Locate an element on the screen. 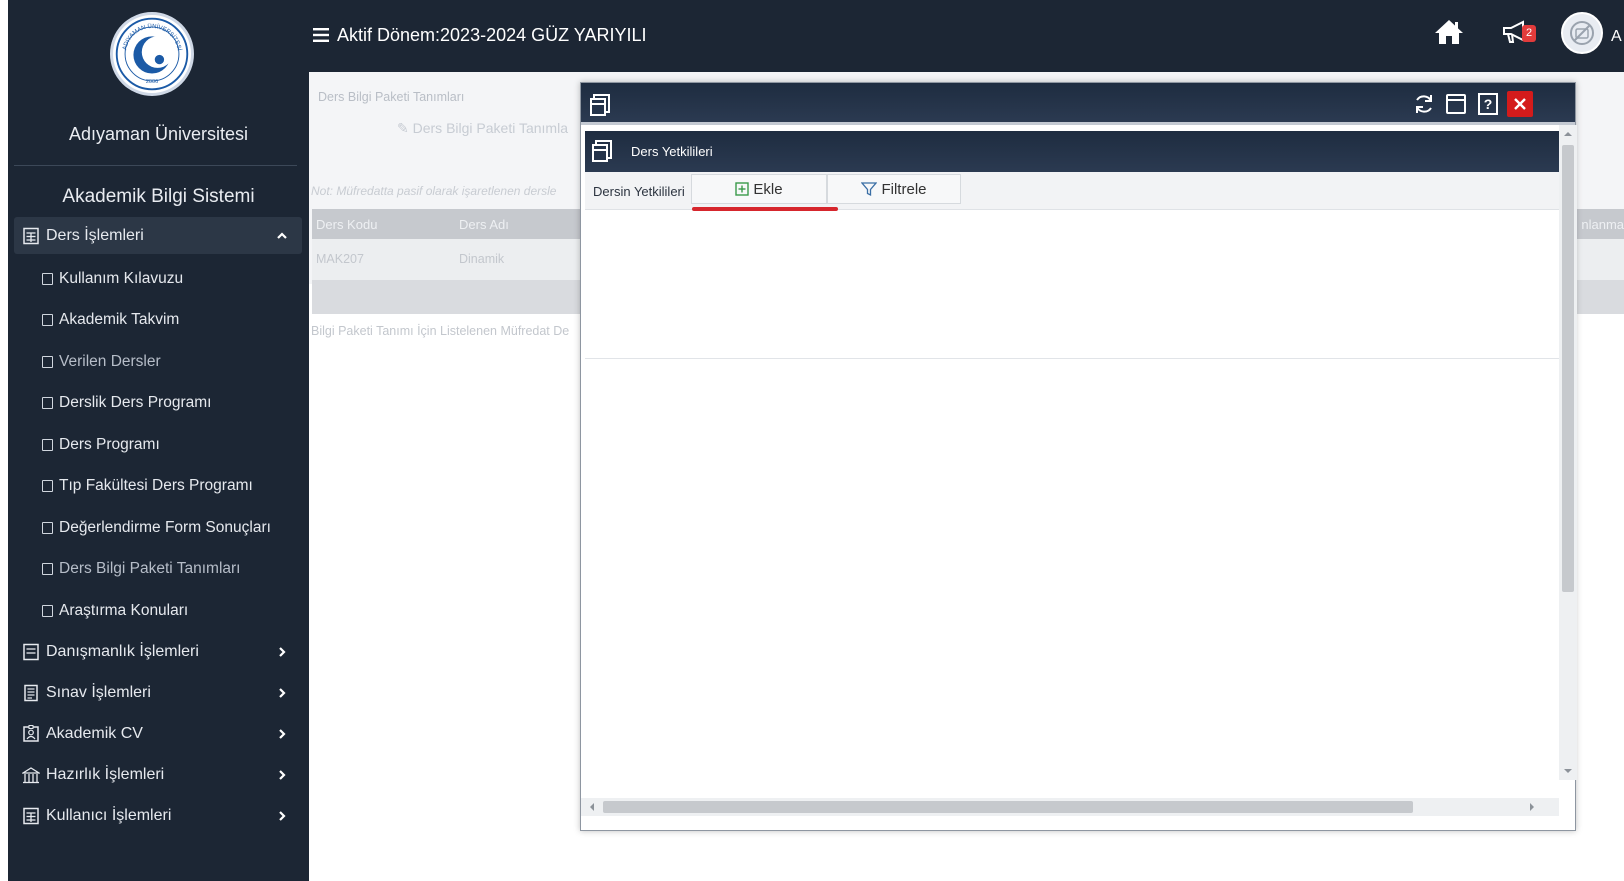  sidebar-divider is located at coordinates (155, 165).